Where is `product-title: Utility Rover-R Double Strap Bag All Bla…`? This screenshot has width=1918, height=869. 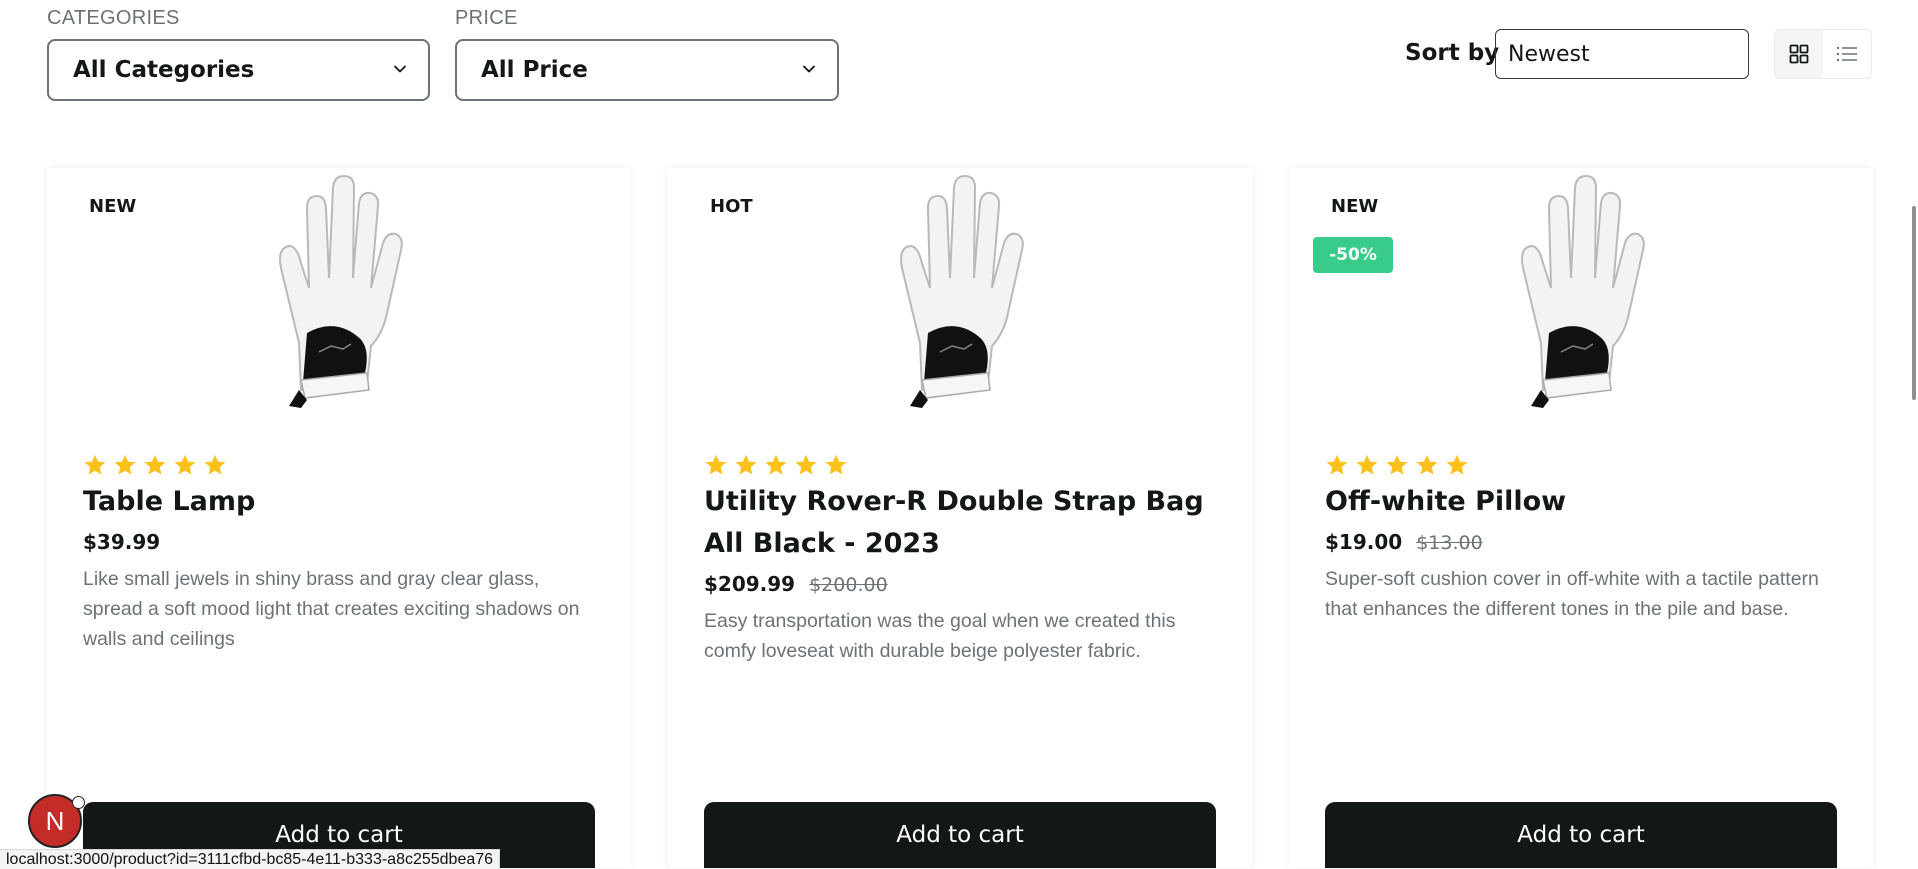
product-title: Utility Rover-R Double Strap Bag All Bla… is located at coordinates (964, 523).